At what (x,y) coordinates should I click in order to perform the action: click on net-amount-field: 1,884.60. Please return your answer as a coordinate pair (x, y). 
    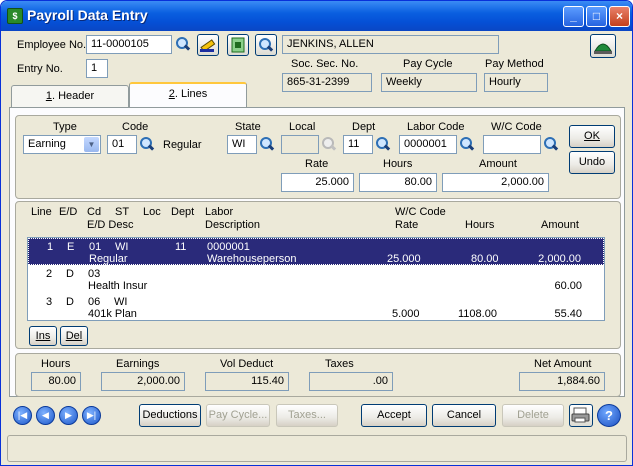
    Looking at the image, I should click on (562, 381).